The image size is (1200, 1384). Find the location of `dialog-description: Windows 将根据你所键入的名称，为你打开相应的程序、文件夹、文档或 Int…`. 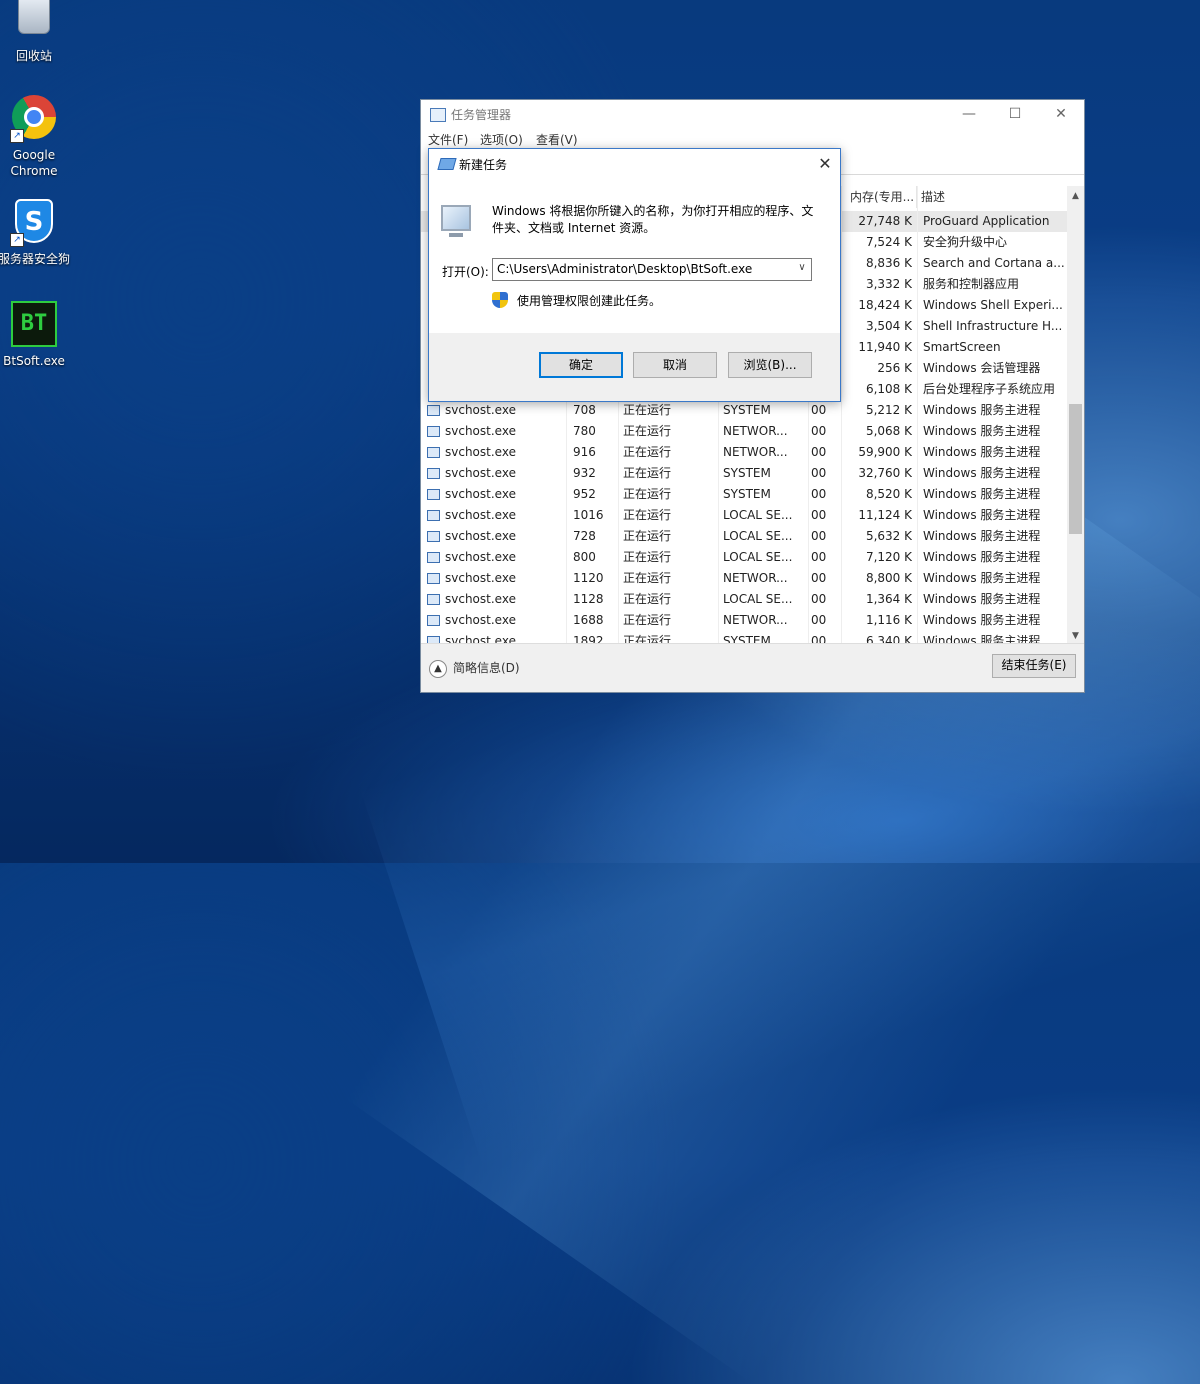

dialog-description: Windows 将根据你所键入的名称，为你打开相应的程序、文件夹、文档或 Int… is located at coordinates (653, 219).